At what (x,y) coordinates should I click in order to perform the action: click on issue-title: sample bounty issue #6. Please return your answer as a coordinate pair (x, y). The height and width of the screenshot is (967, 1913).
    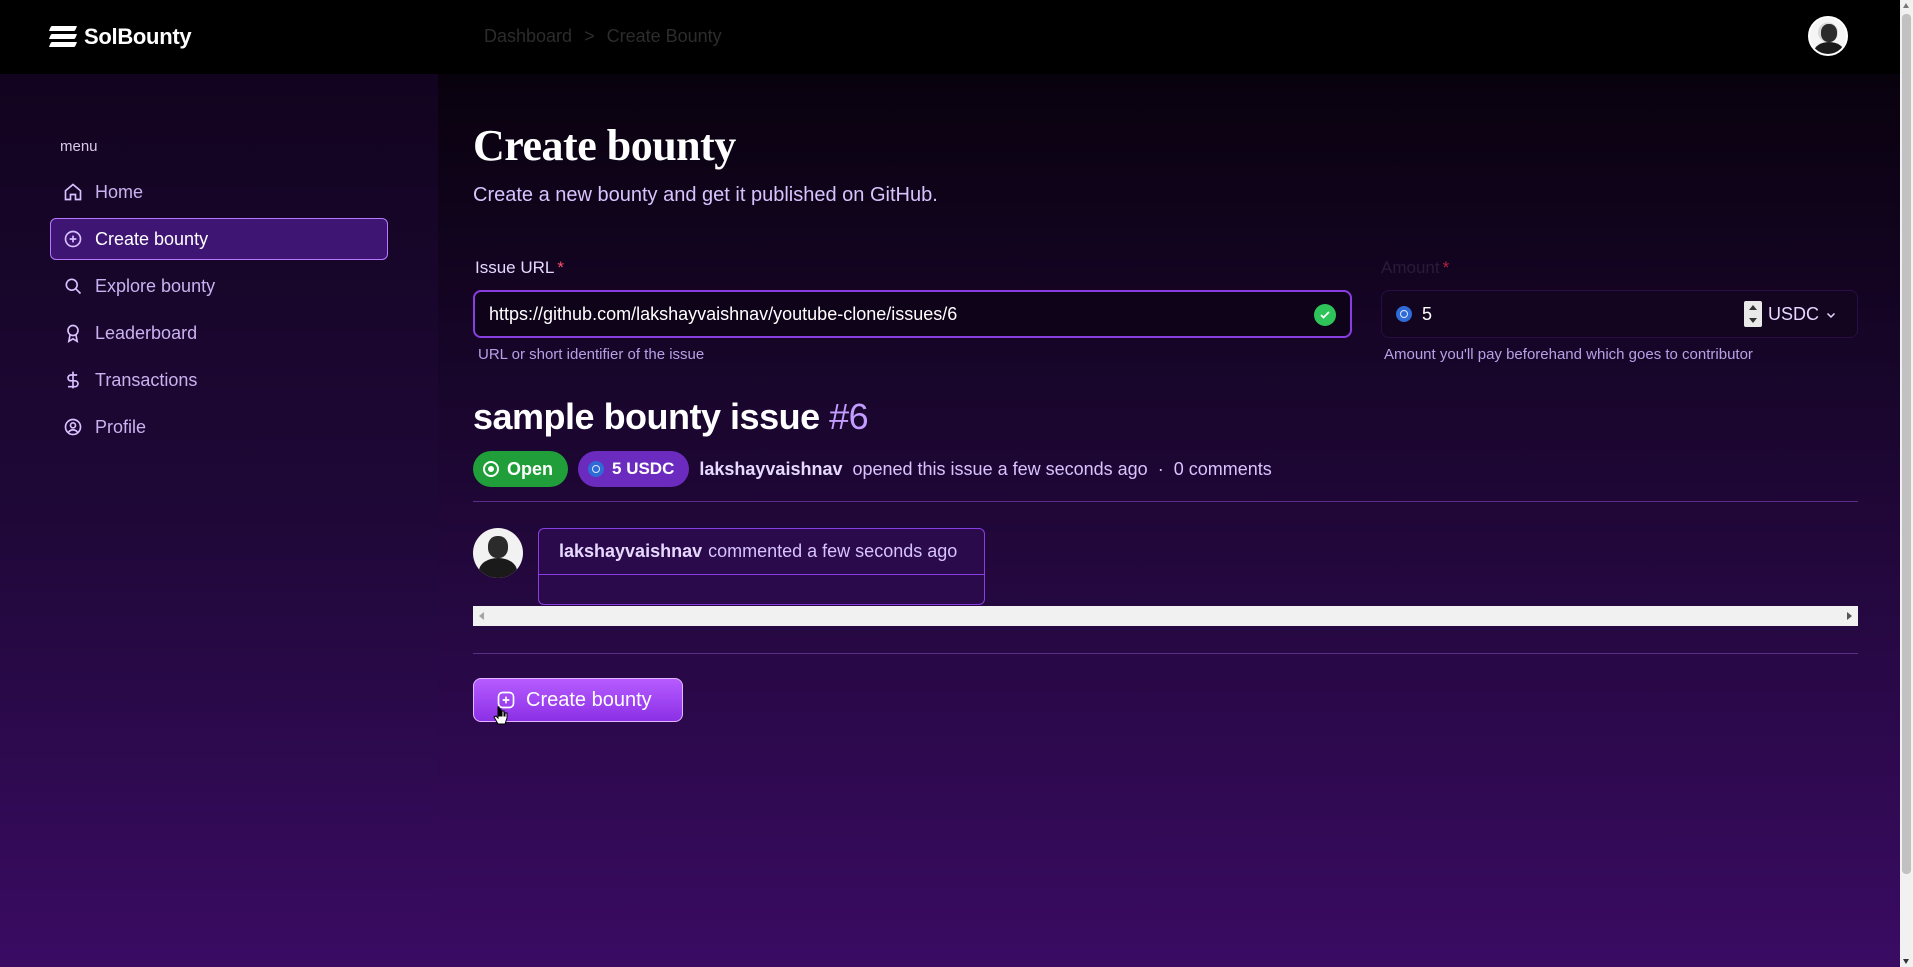
    Looking at the image, I should click on (671, 417).